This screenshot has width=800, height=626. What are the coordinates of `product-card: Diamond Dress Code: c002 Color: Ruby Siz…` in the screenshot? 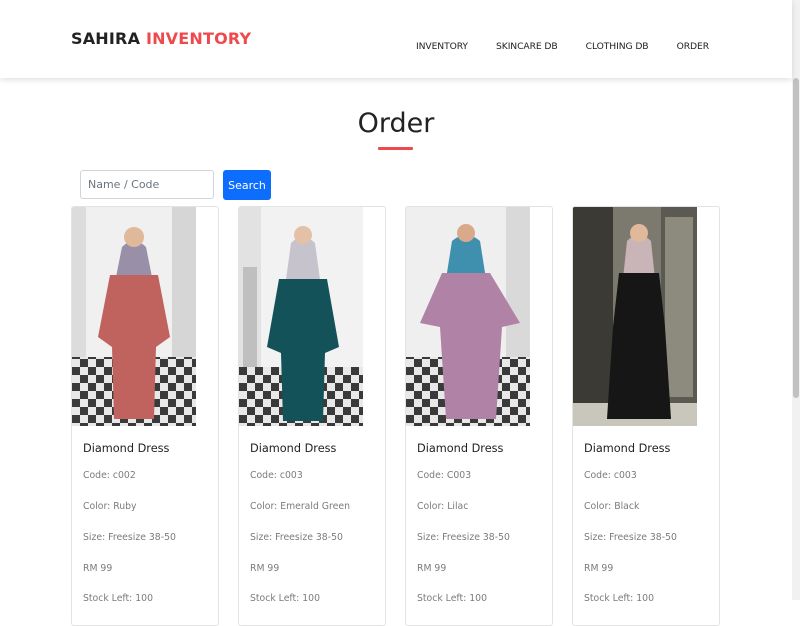 It's located at (145, 416).